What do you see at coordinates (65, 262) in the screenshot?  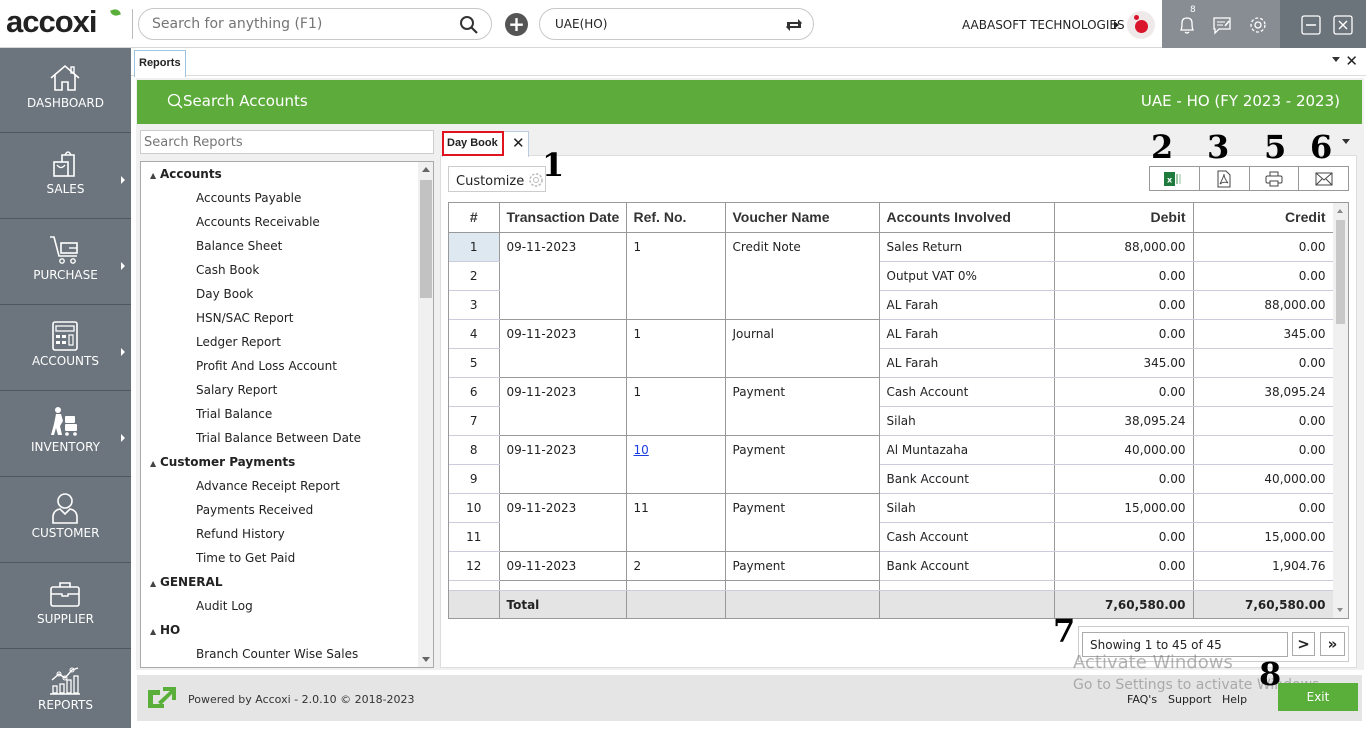 I see `sidebar-item-purchase: PURCHASE` at bounding box center [65, 262].